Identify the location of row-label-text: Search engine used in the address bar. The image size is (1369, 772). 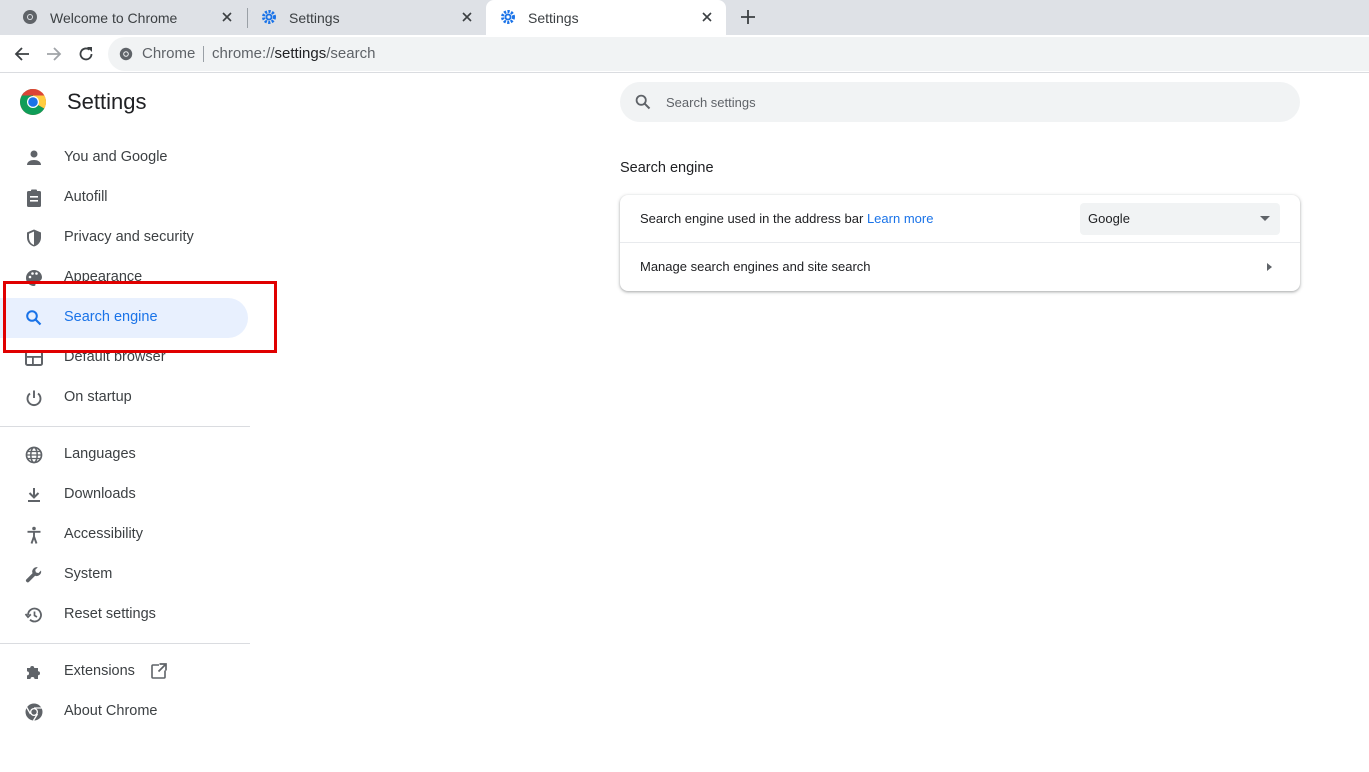
(752, 218).